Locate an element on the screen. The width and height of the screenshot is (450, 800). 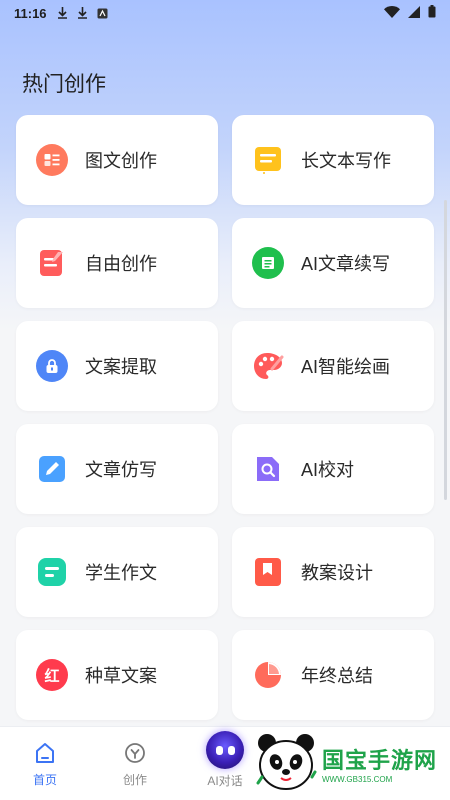
card-label: AI智能绘画 is located at coordinates (346, 367).